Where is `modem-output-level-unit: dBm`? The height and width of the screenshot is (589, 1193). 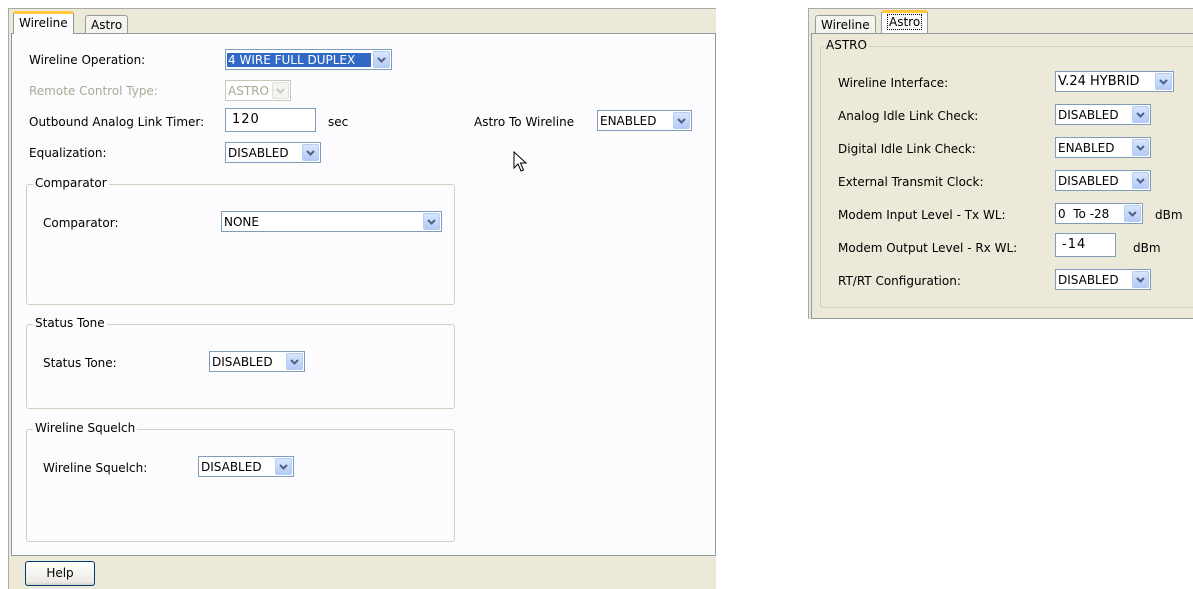 modem-output-level-unit: dBm is located at coordinates (1147, 248).